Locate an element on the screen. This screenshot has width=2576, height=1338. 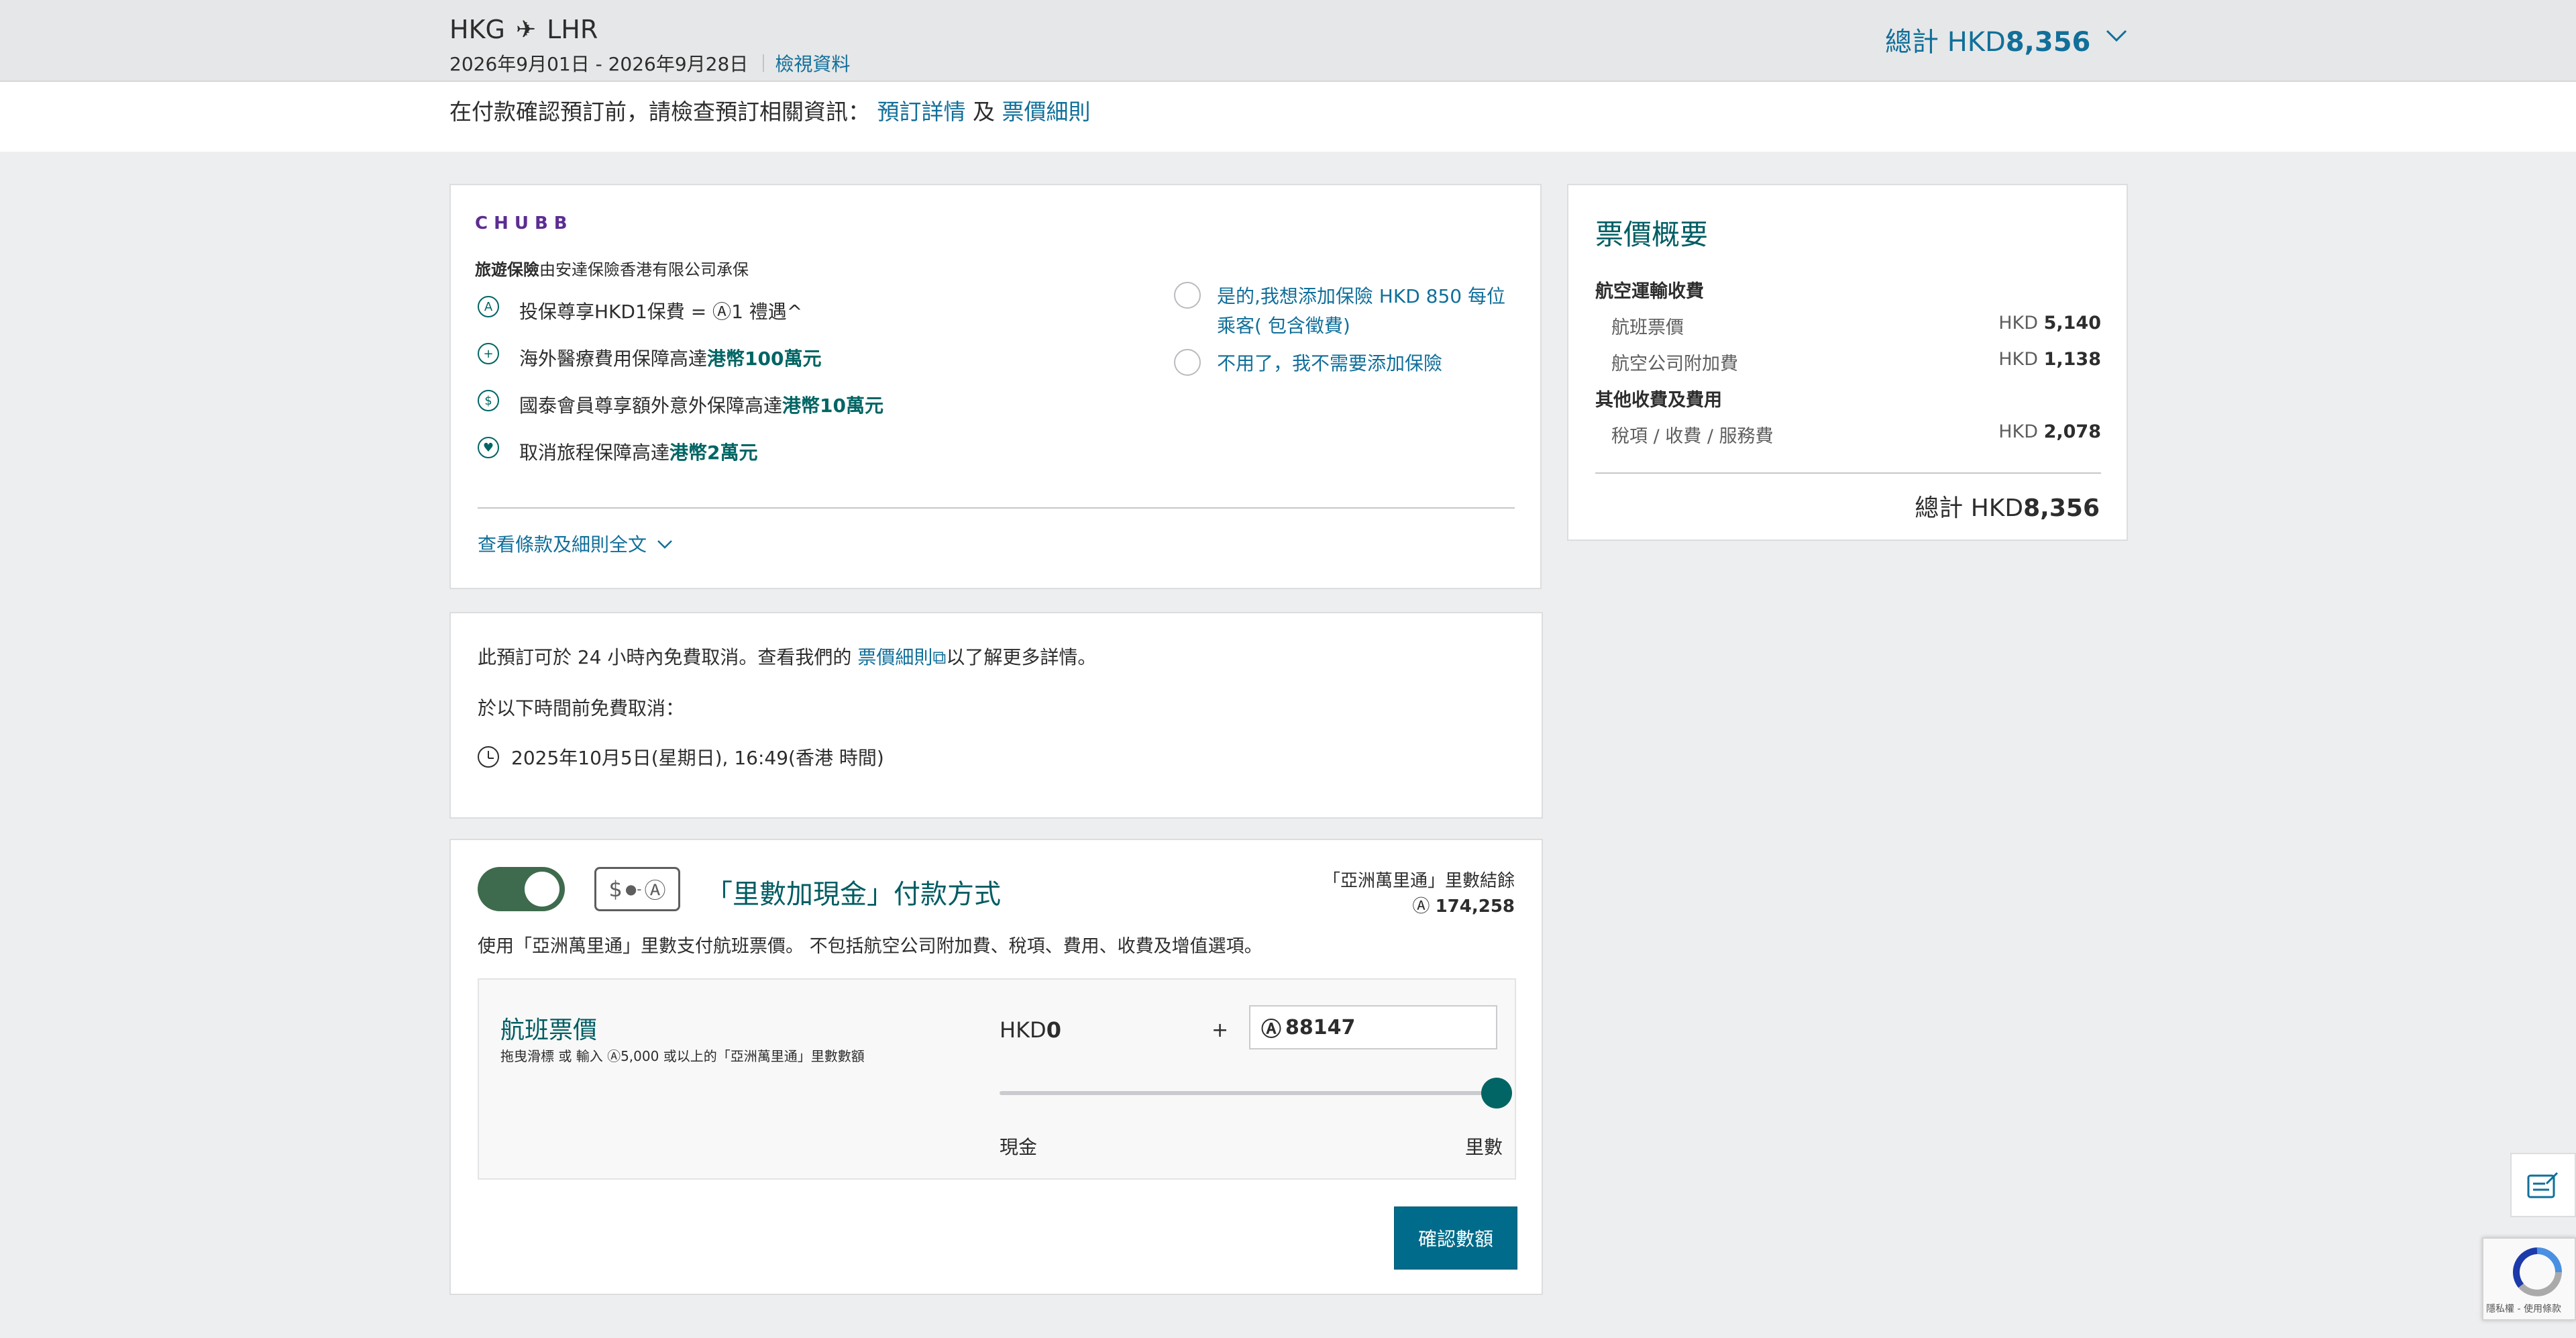
external-link-icon: ⧉ is located at coordinates (939, 657).